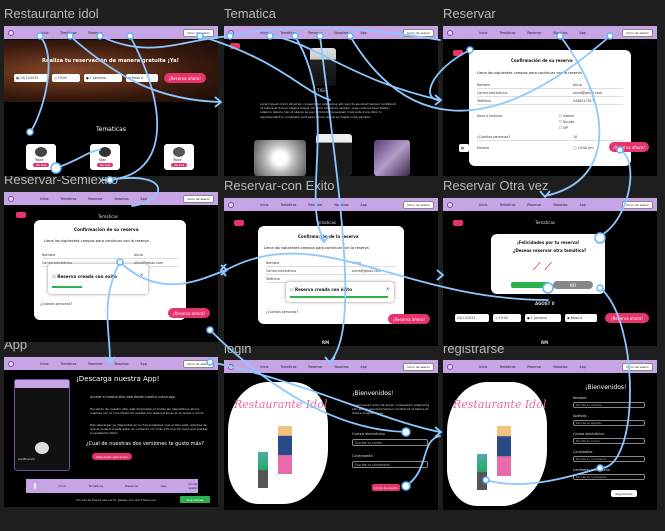  I want to click on footer-nav-item: Reservar, so click(131, 486).